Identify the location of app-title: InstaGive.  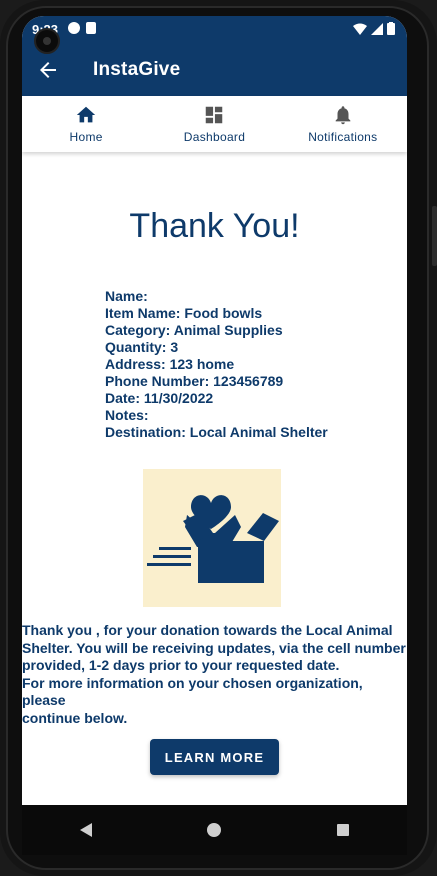
(137, 69).